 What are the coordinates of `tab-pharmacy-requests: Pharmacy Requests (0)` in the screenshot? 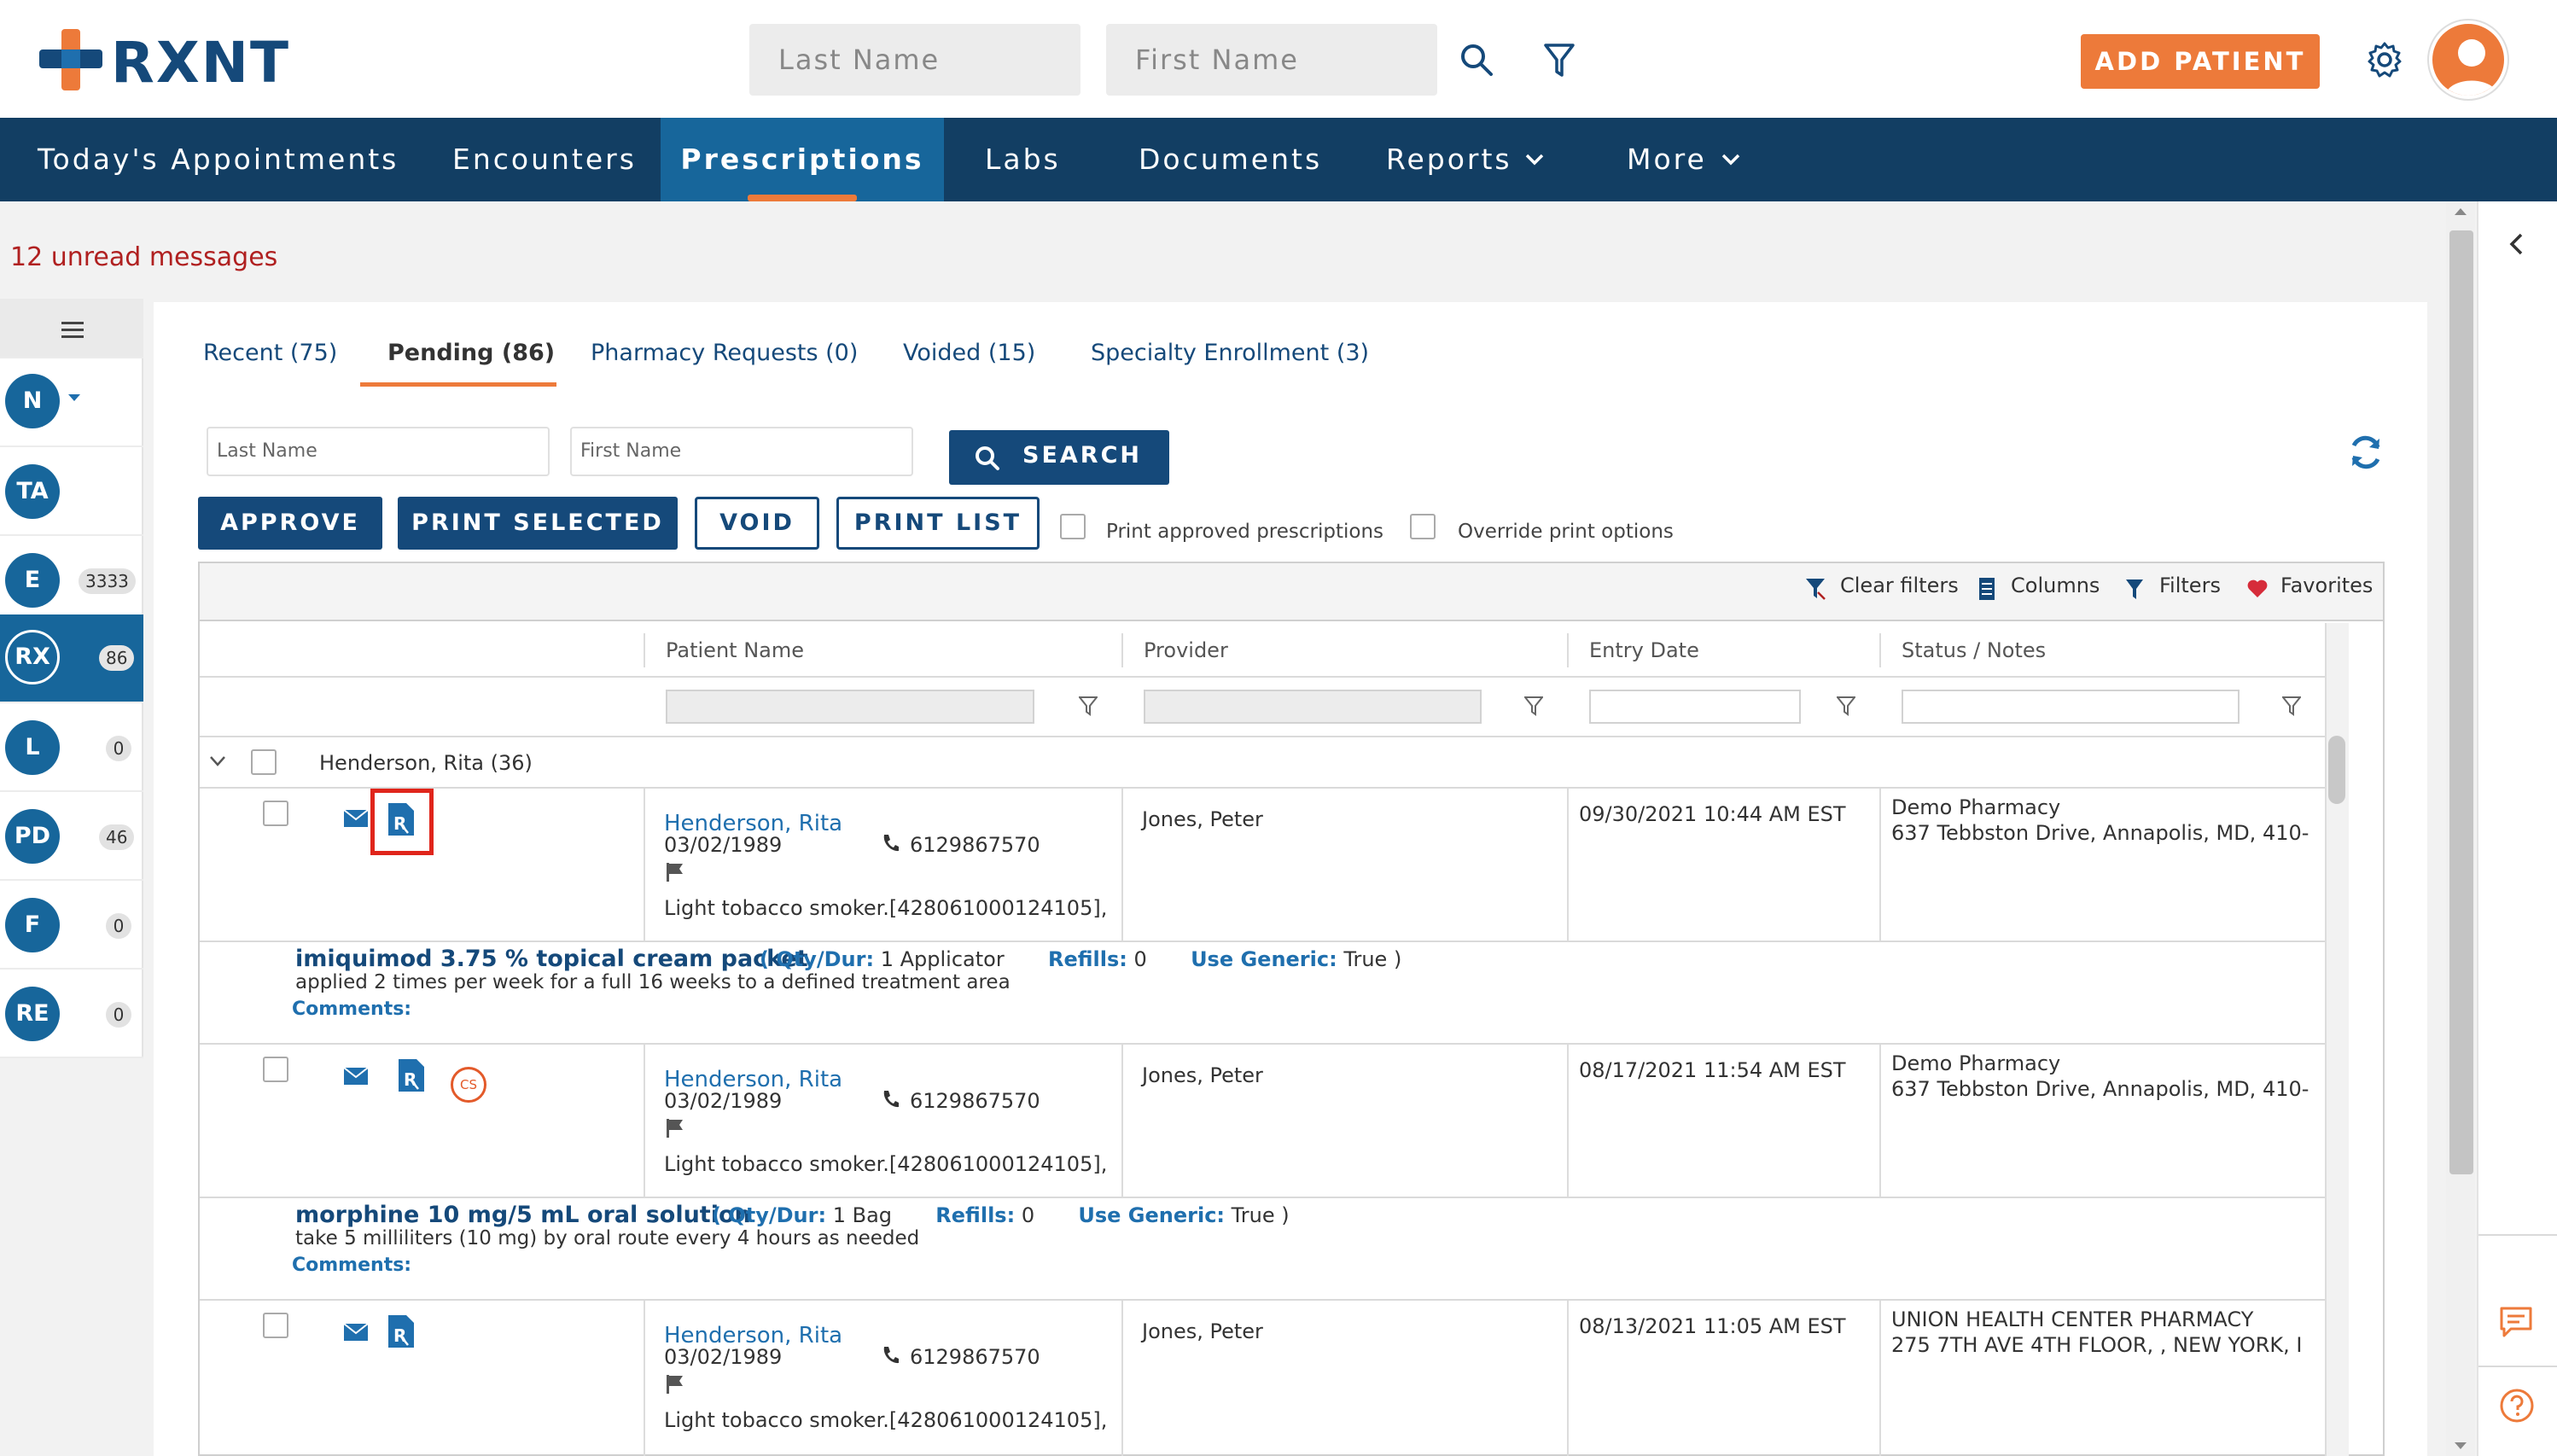 It's located at (725, 353).